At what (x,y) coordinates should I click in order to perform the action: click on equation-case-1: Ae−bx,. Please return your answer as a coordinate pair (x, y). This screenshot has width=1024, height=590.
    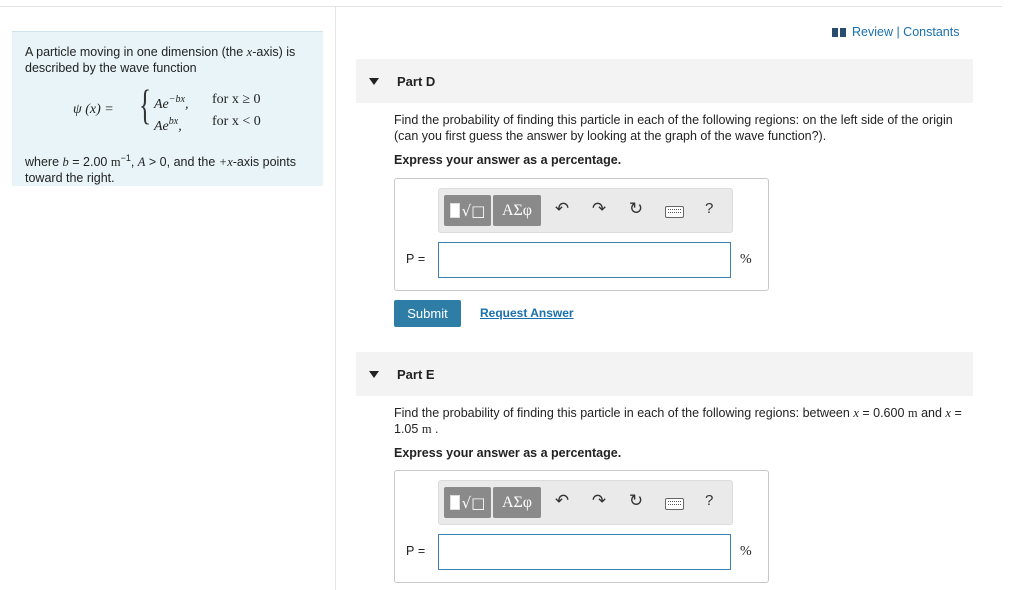
    Looking at the image, I should click on (171, 103).